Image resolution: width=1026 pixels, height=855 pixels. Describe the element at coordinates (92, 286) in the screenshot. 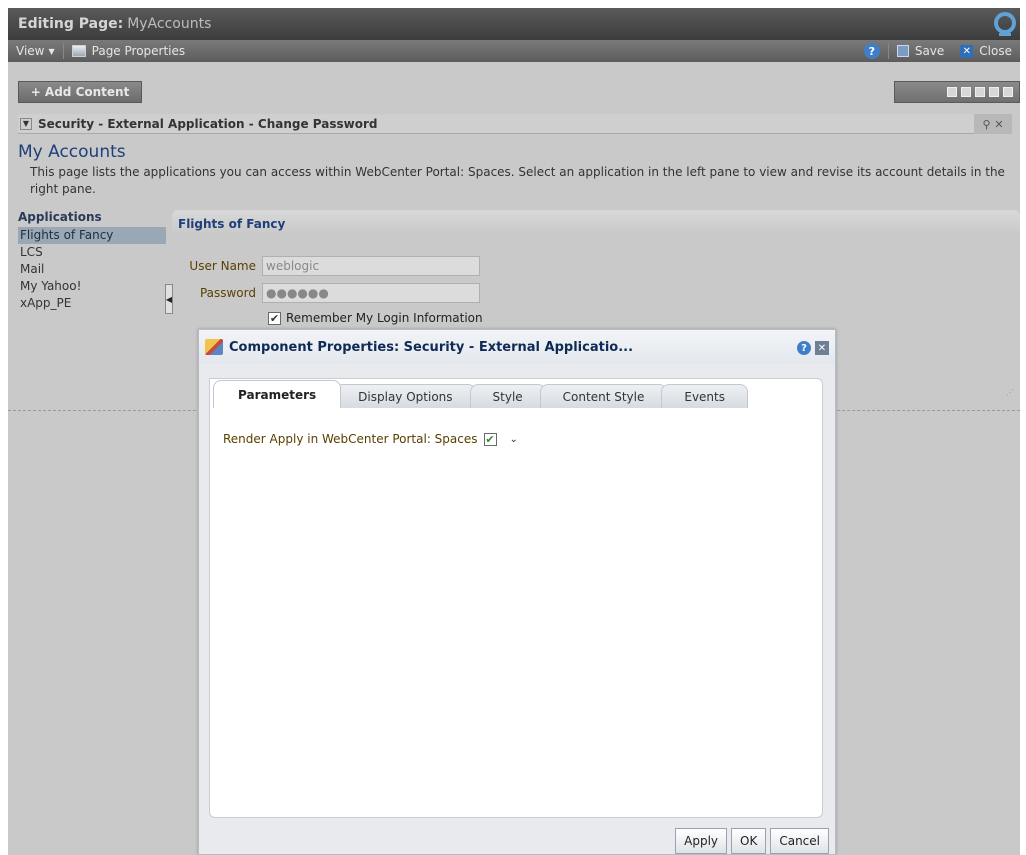

I see `list-item: My Yahoo!` at that location.